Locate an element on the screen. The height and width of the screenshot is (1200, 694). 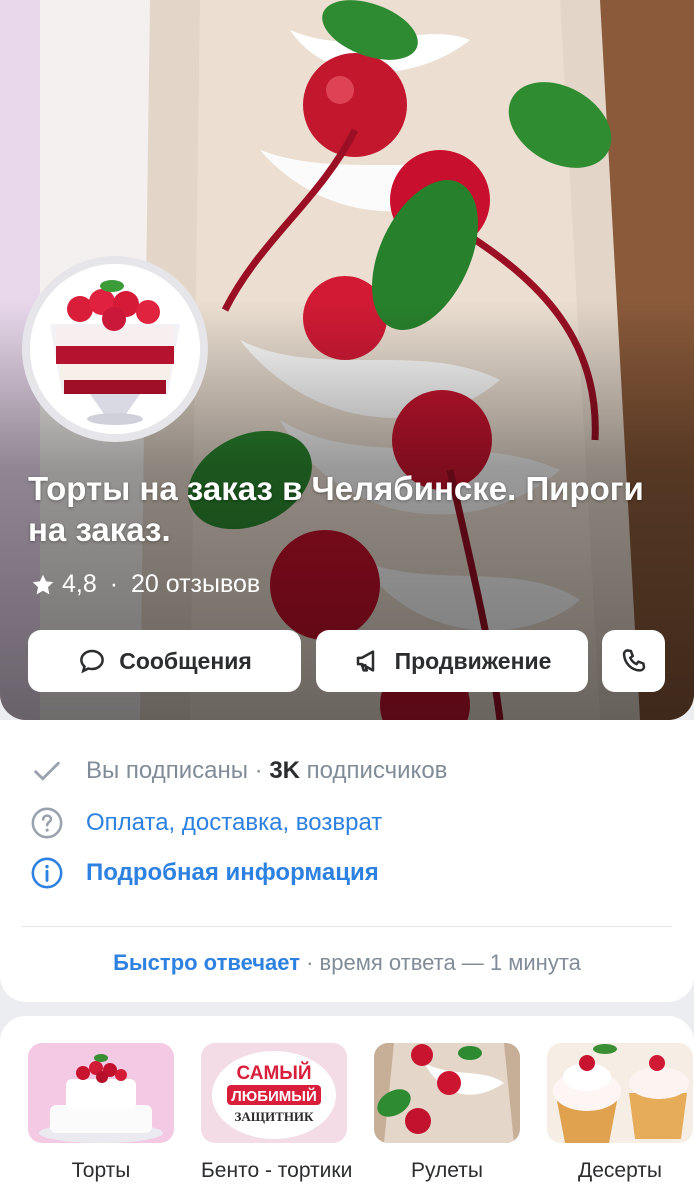
reply-time: · время ответа — 1 минута is located at coordinates (440, 962).